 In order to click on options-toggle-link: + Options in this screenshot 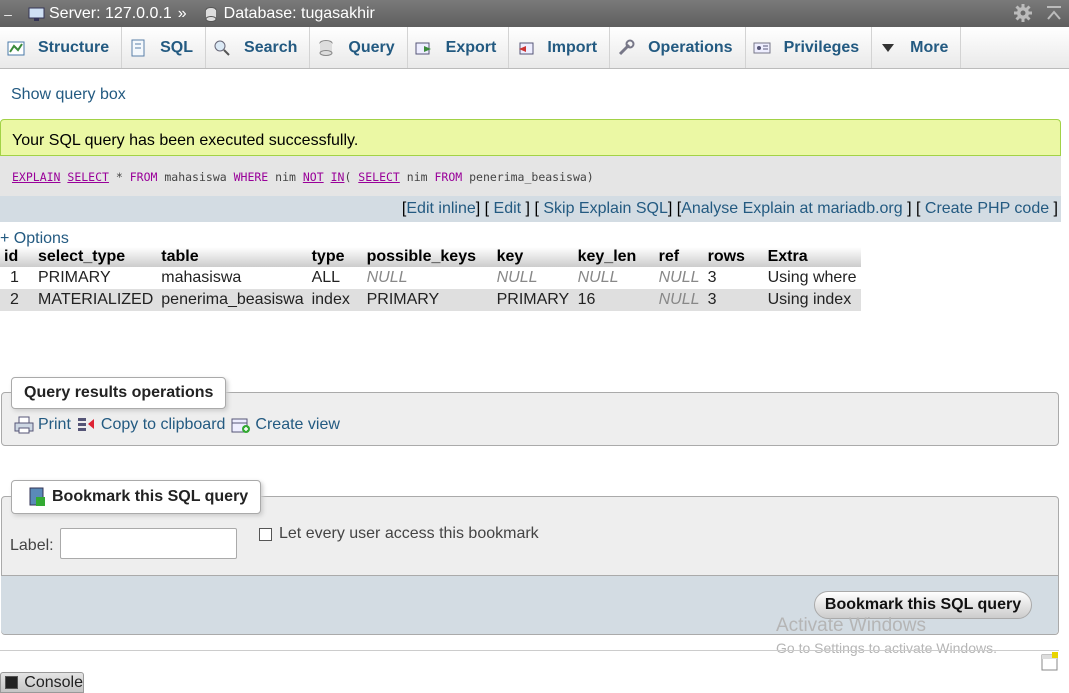, I will do `click(34, 239)`.